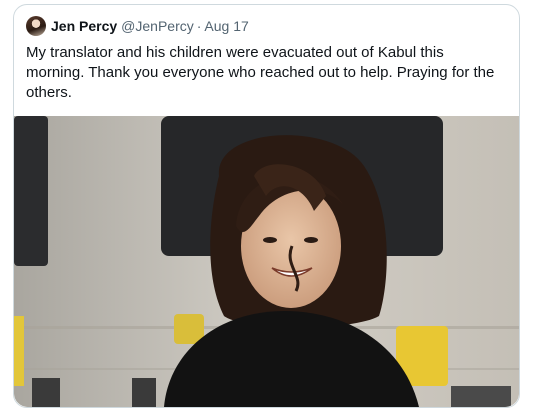 This screenshot has height=414, width=536. I want to click on tweet-date: Aug 17, so click(226, 26).